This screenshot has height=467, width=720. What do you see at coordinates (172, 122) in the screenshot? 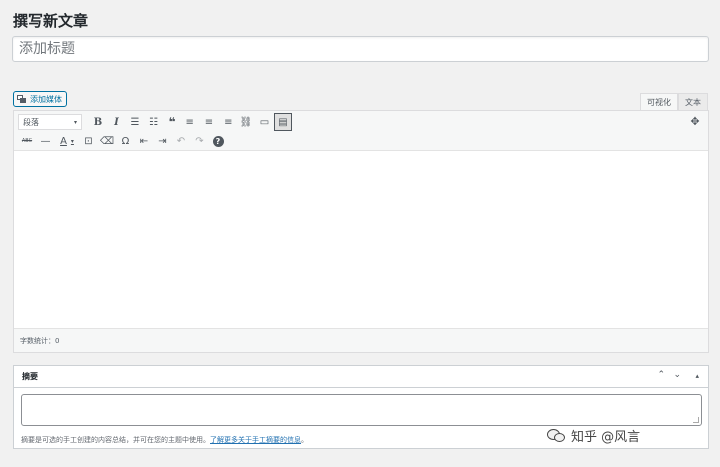
I see `blockquote-icon: ❝` at bounding box center [172, 122].